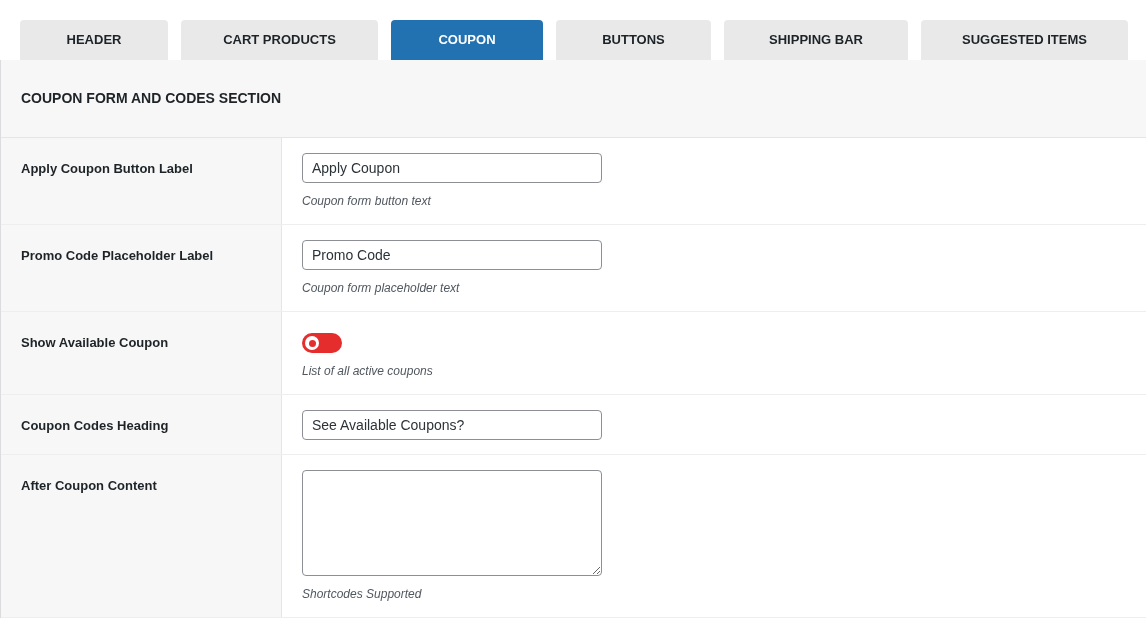  I want to click on field-description: Shortcodes Supported, so click(362, 594).